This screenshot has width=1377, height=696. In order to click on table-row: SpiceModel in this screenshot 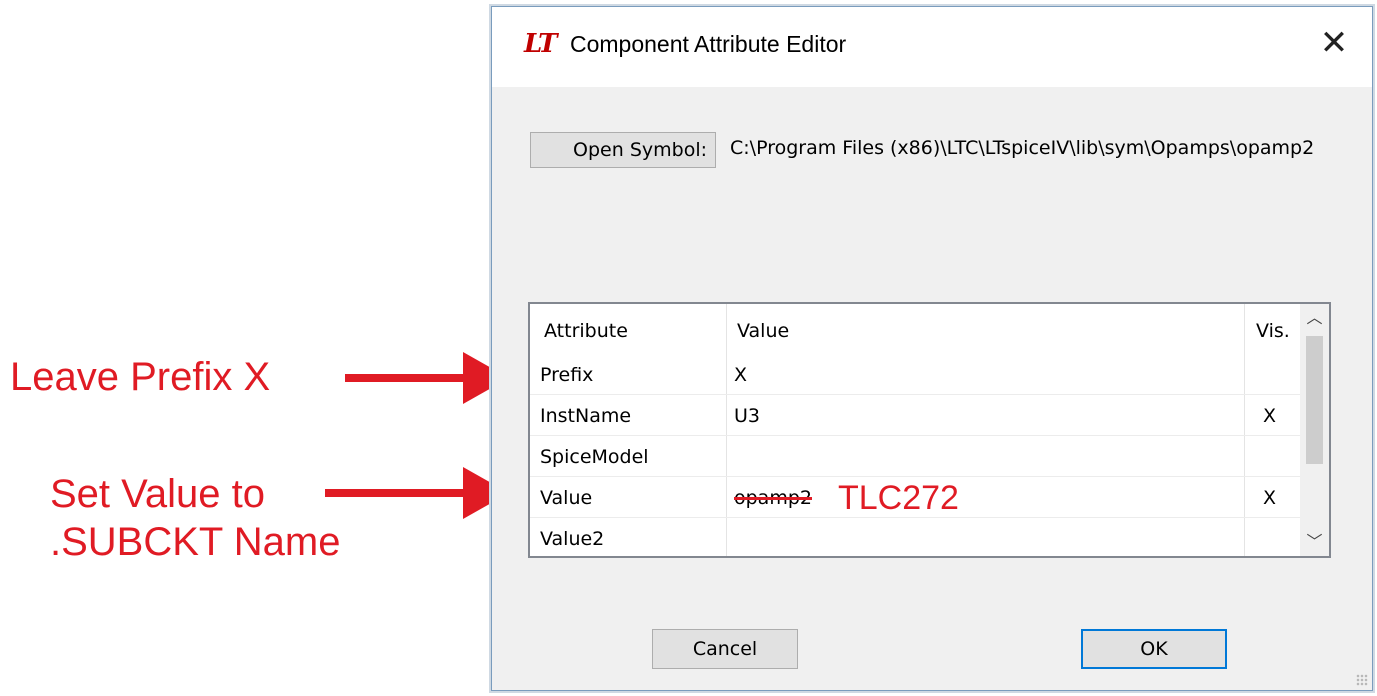, I will do `click(920, 456)`.